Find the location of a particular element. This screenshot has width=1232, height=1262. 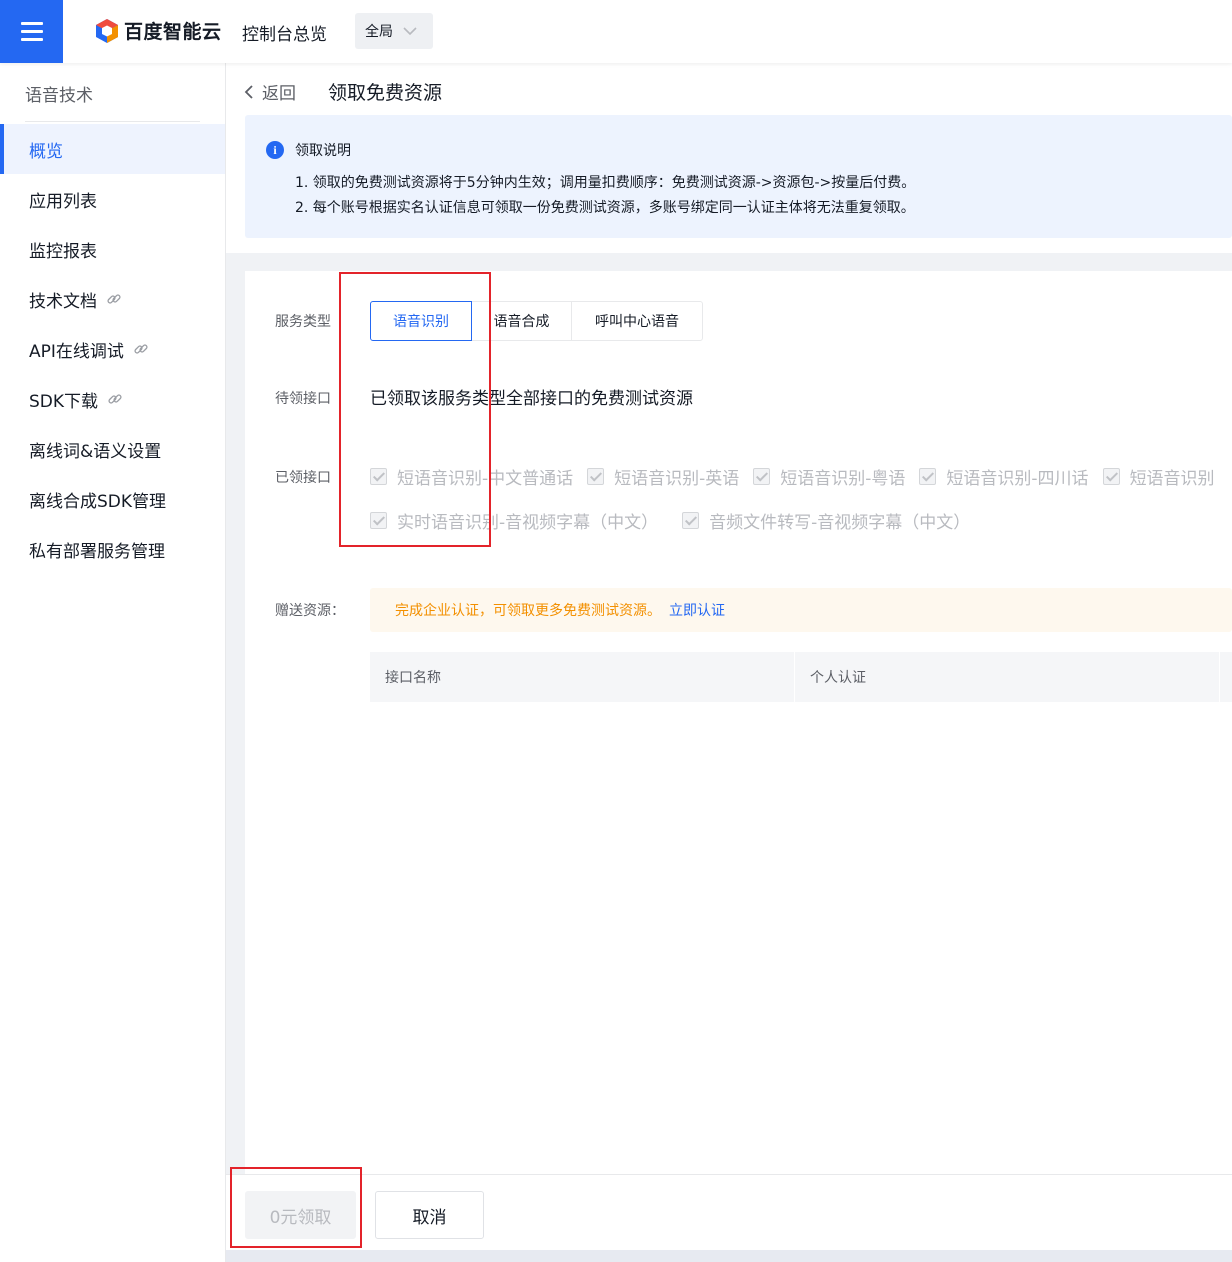

claimed-interface-checkbox: 短语音识别 is located at coordinates (1158, 476).